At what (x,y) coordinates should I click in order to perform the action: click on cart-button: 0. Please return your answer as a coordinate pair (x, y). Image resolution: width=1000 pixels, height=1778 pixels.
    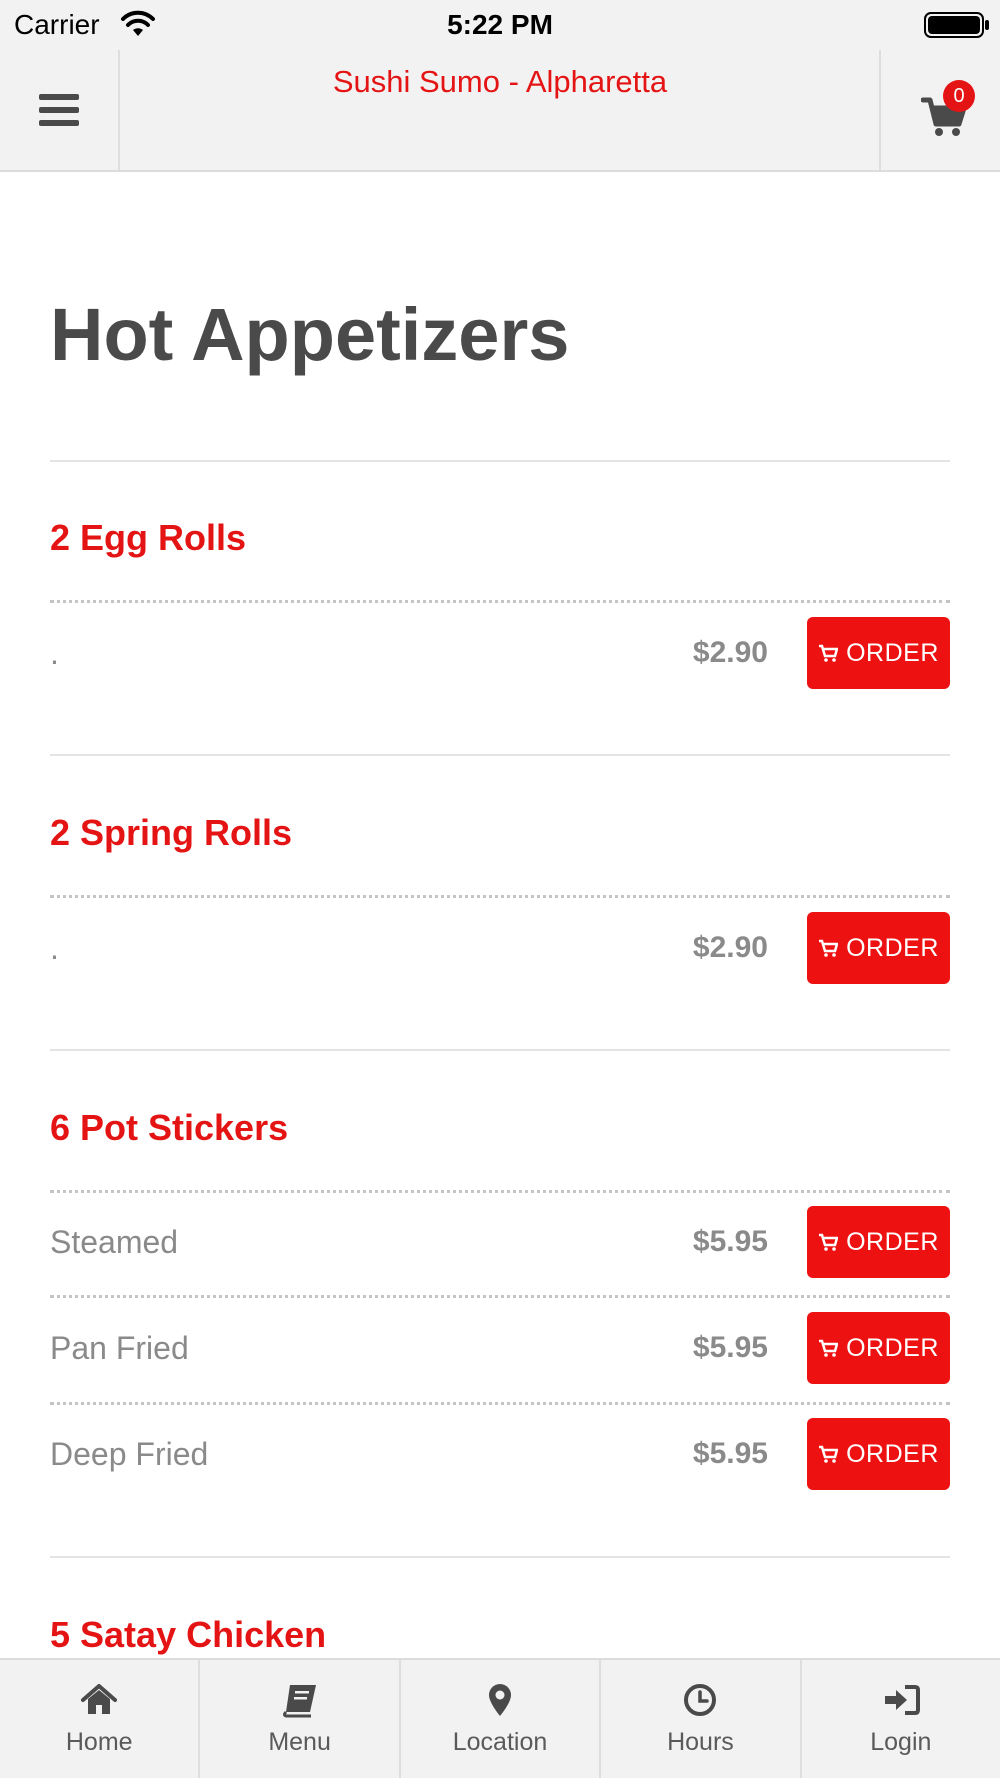
    Looking at the image, I should click on (939, 110).